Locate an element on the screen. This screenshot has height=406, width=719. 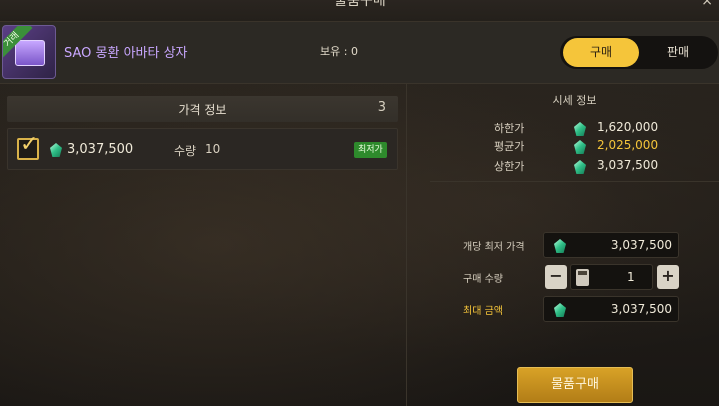
qty-decrease-button: − is located at coordinates (556, 277).